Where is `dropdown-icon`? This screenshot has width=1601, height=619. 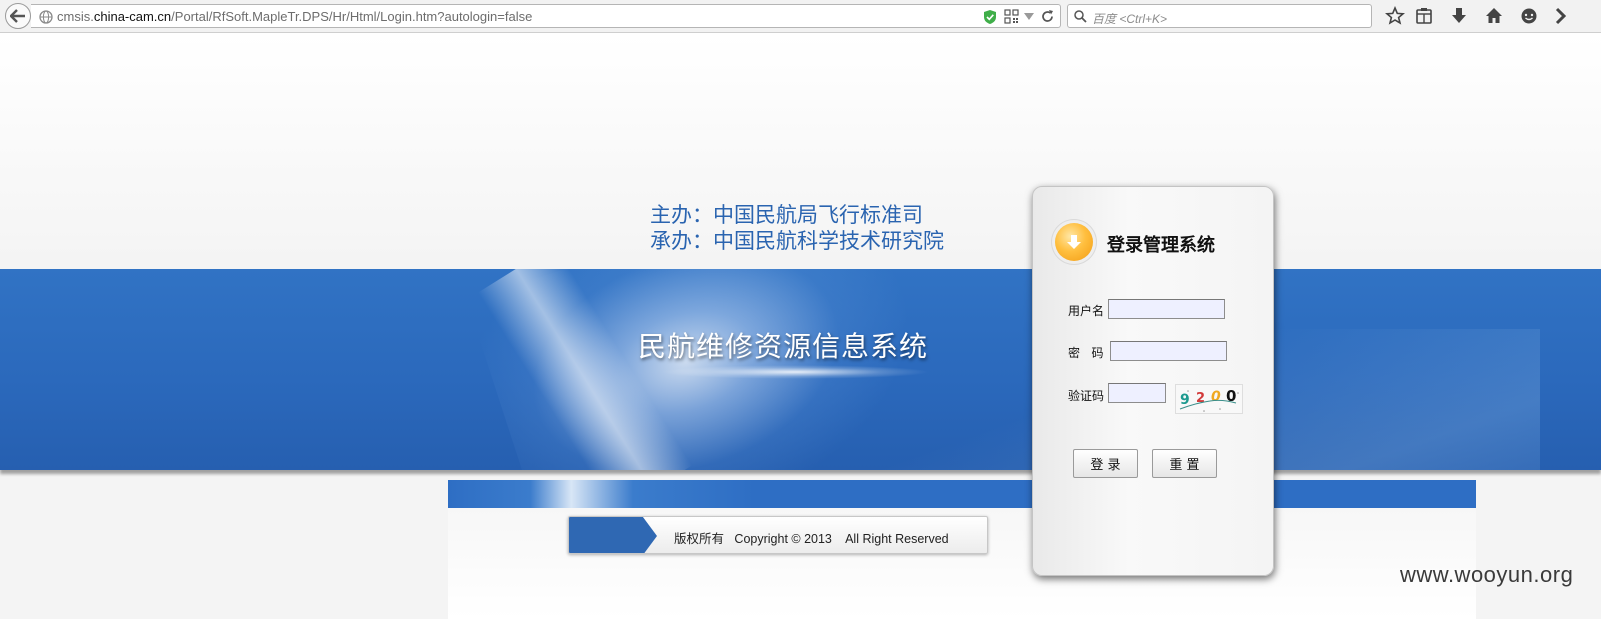
dropdown-icon is located at coordinates (1029, 17).